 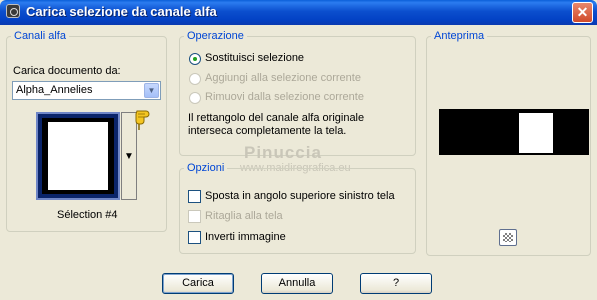 What do you see at coordinates (195, 59) in the screenshot?
I see `radio-replace-selection` at bounding box center [195, 59].